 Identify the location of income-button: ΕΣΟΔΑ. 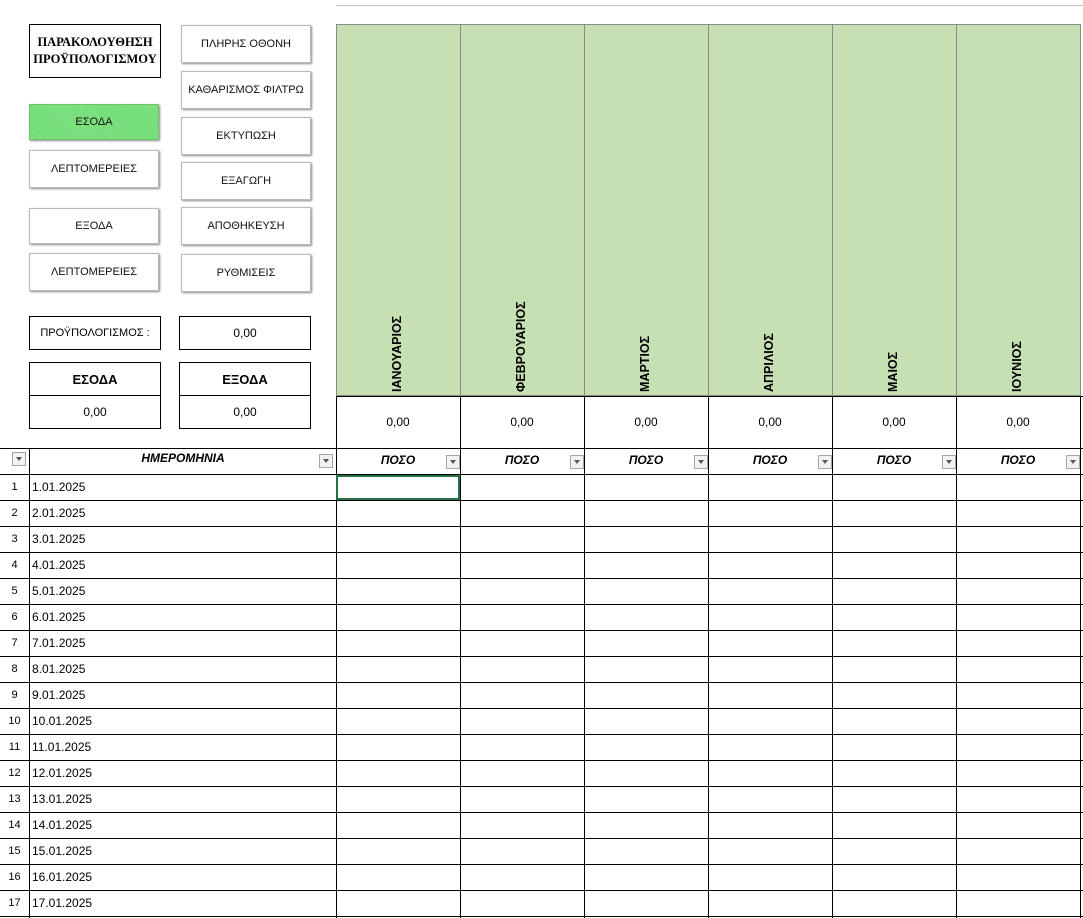
(94, 122).